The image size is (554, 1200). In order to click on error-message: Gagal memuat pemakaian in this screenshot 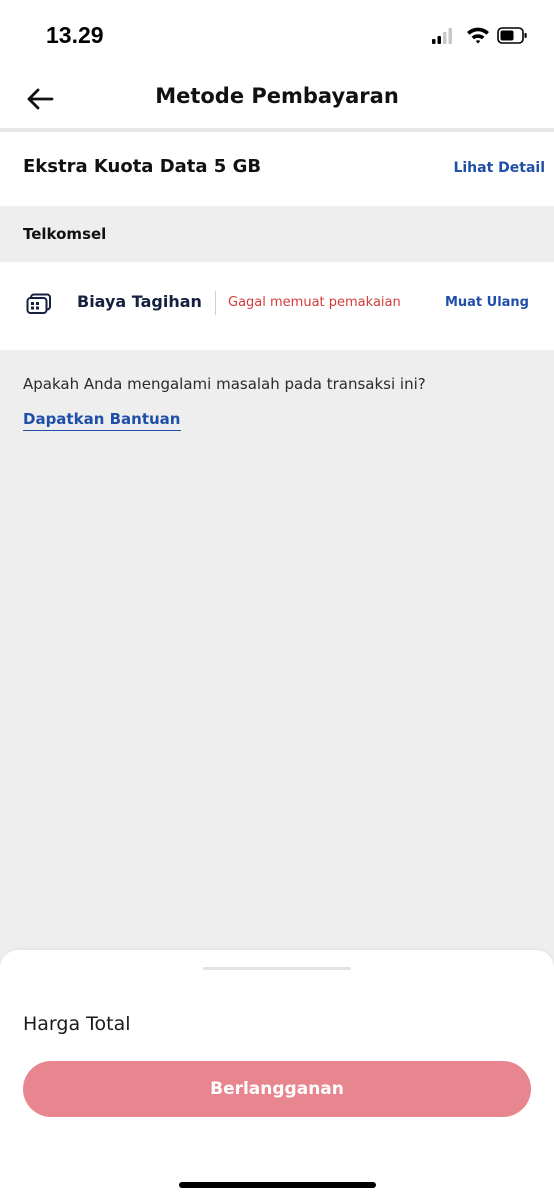, I will do `click(314, 302)`.